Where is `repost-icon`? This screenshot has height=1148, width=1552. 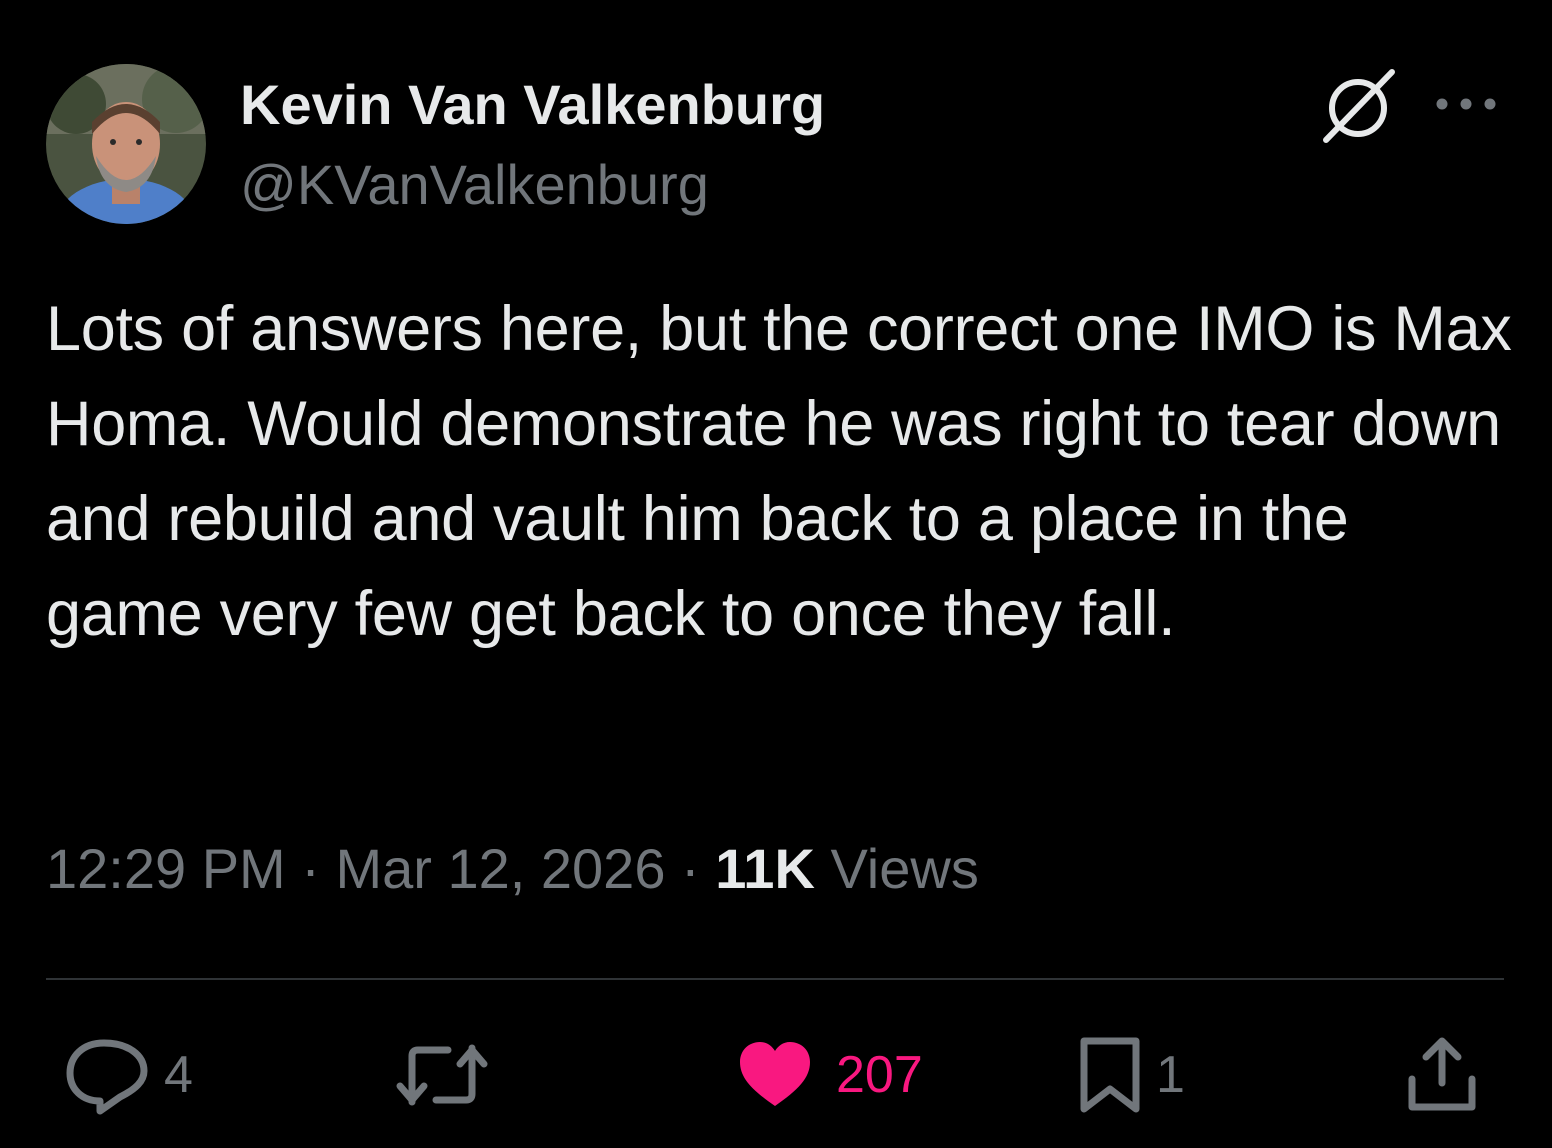
repost-icon is located at coordinates (442, 1075).